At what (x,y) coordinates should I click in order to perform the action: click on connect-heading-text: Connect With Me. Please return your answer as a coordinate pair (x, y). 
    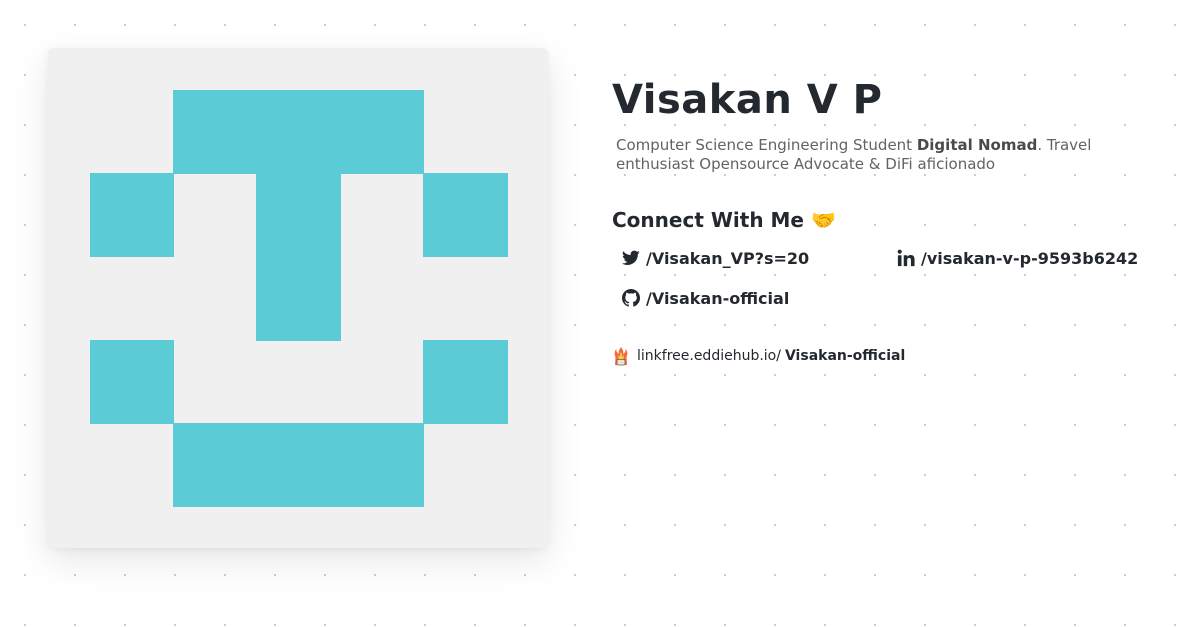
    Looking at the image, I should click on (708, 220).